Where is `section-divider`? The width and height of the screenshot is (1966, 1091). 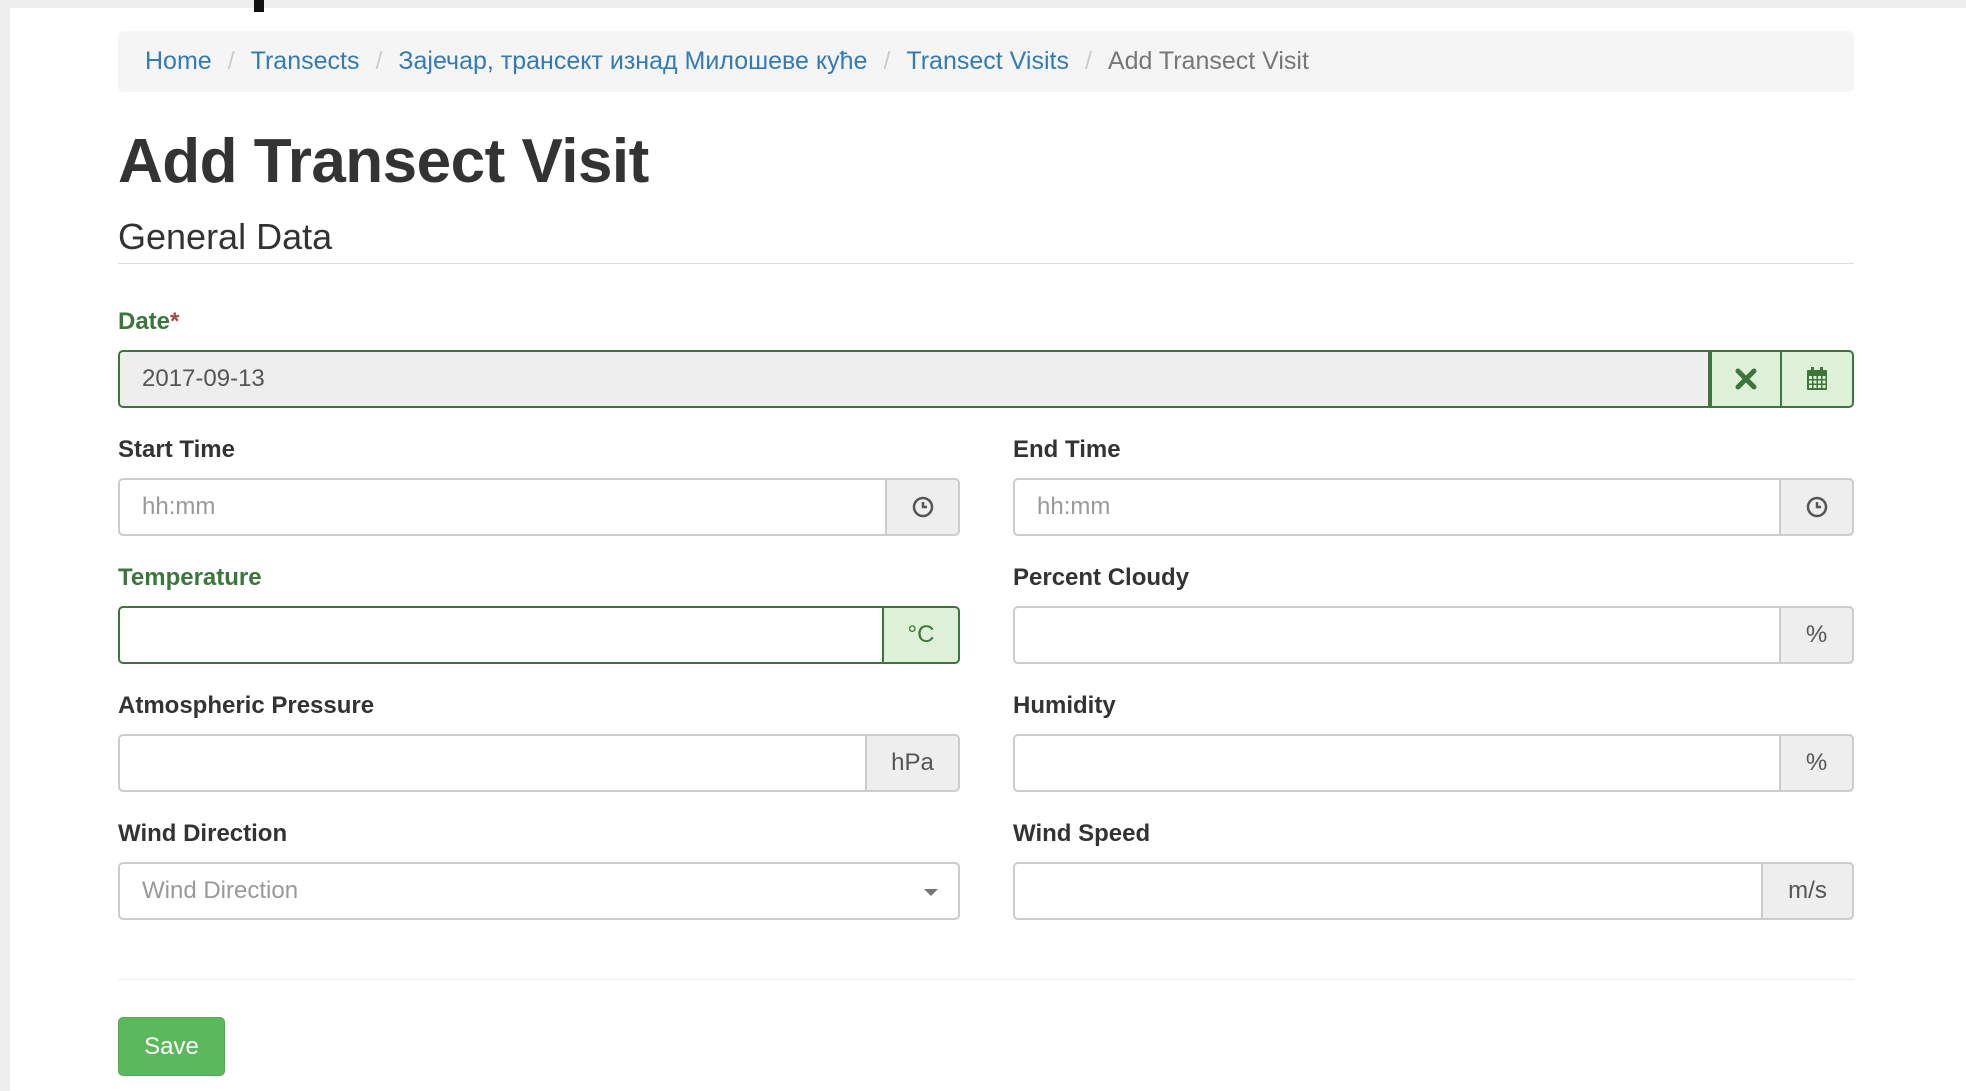 section-divider is located at coordinates (986, 263).